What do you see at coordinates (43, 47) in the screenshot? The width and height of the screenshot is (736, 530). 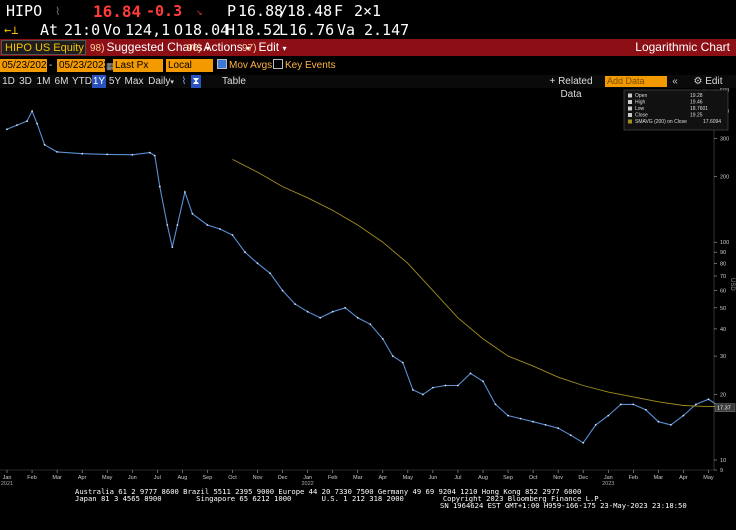 I see `security-input: HIPO US Equity` at bounding box center [43, 47].